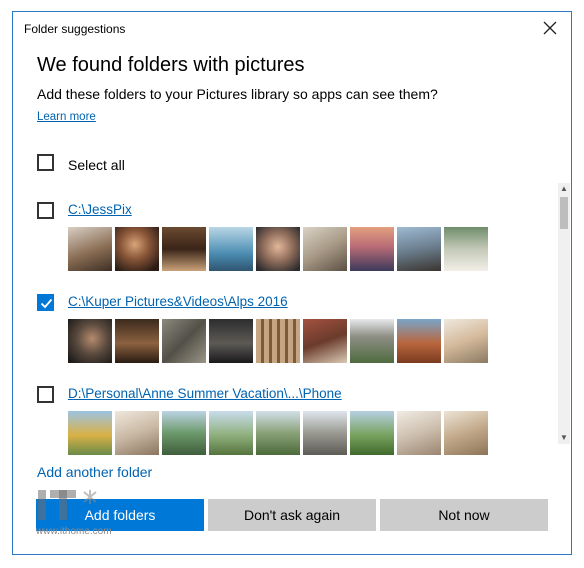 Image resolution: width=584 pixels, height=568 pixels. I want to click on folder-2-link: C:\Kuper Pictures&Videos\Alps 2016, so click(178, 301).